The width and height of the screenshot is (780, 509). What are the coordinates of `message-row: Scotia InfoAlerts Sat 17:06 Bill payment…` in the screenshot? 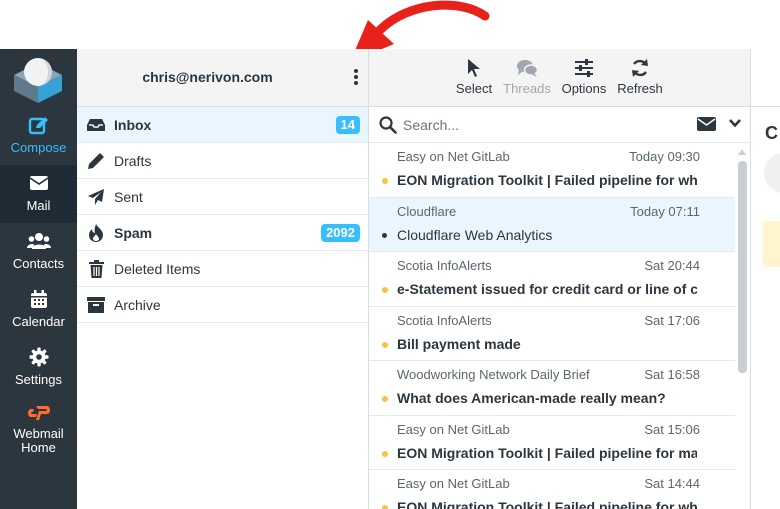 It's located at (552, 334).